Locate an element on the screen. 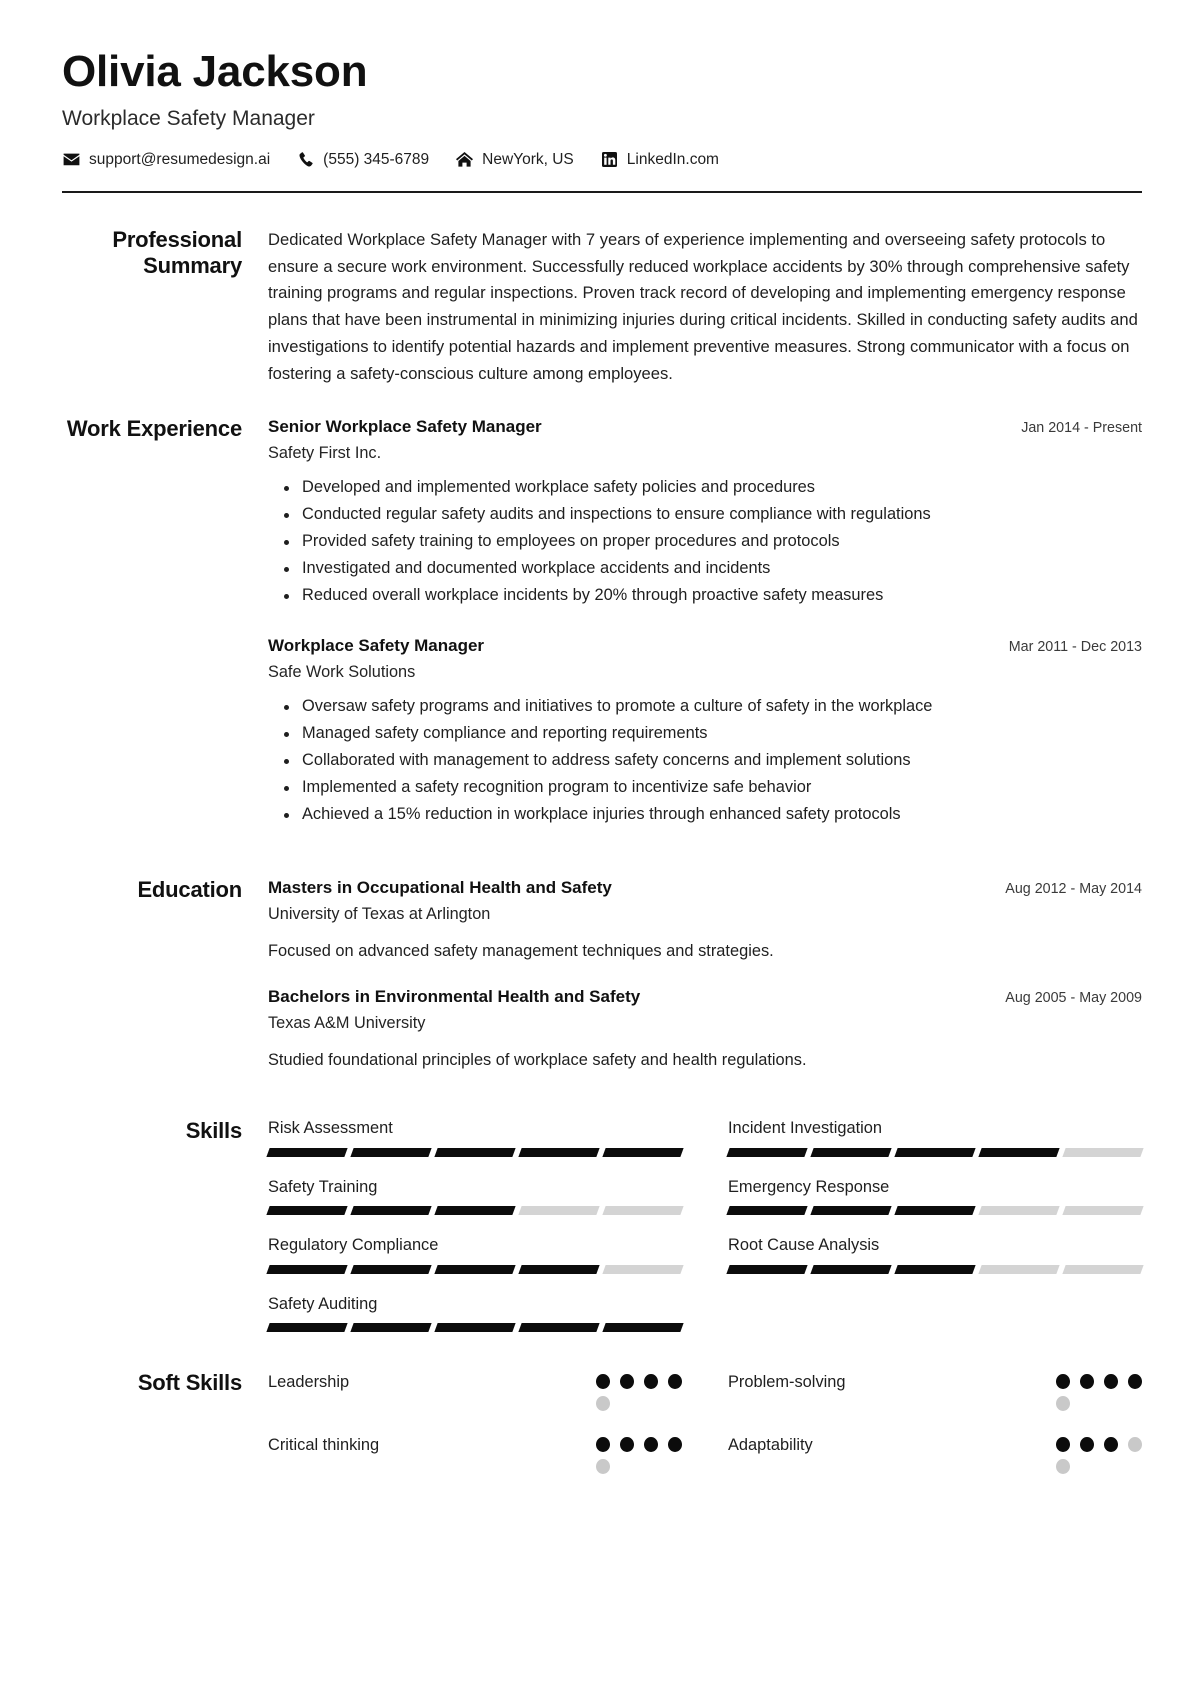 This screenshot has width=1200, height=1684. contact-phone-text: (555) 345-6789 is located at coordinates (376, 159).